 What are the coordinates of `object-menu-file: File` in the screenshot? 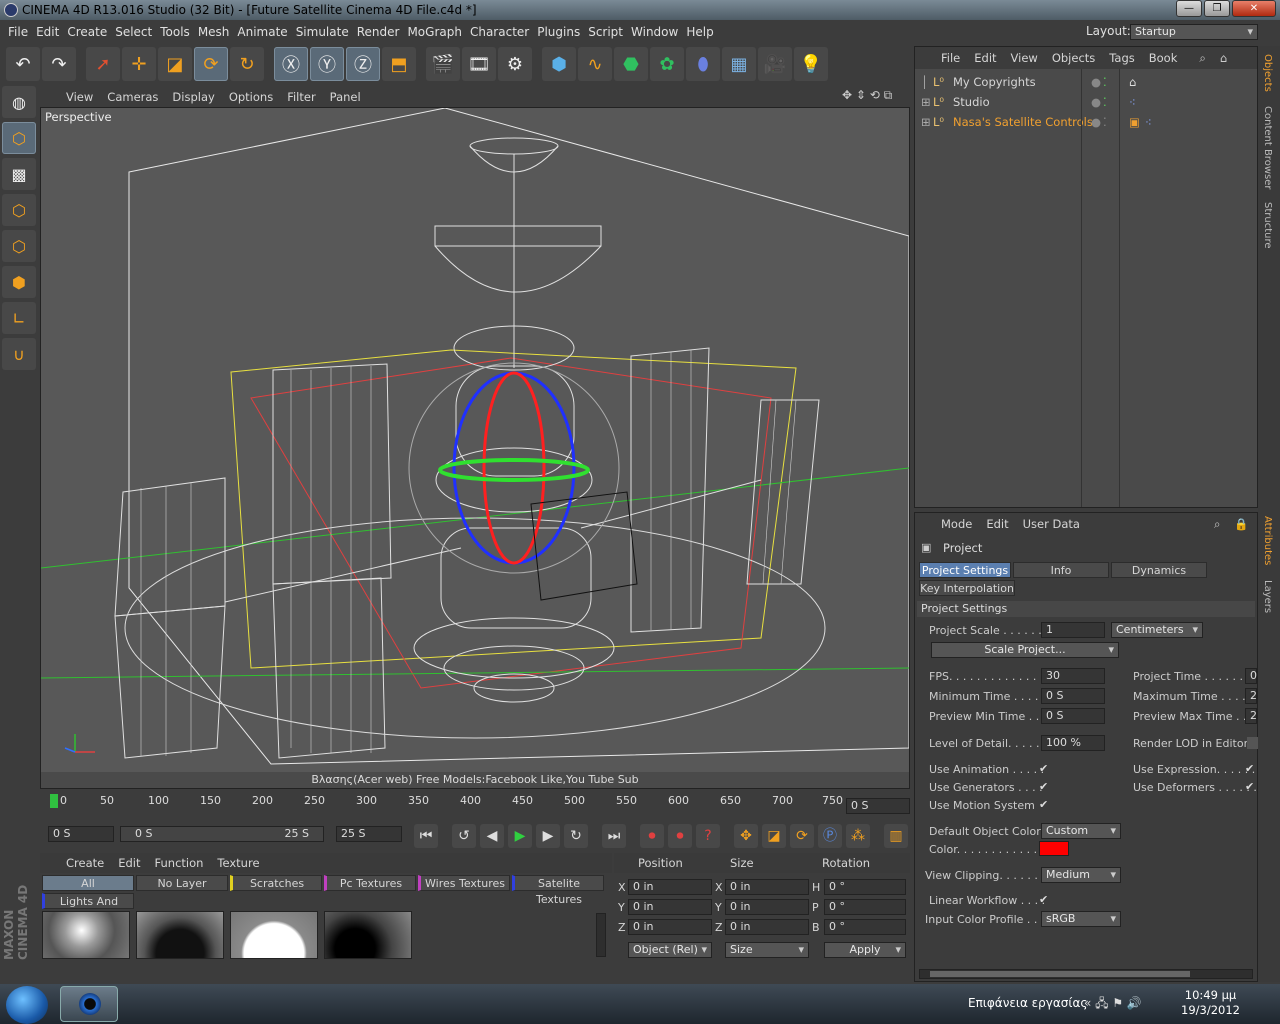 It's located at (950, 58).